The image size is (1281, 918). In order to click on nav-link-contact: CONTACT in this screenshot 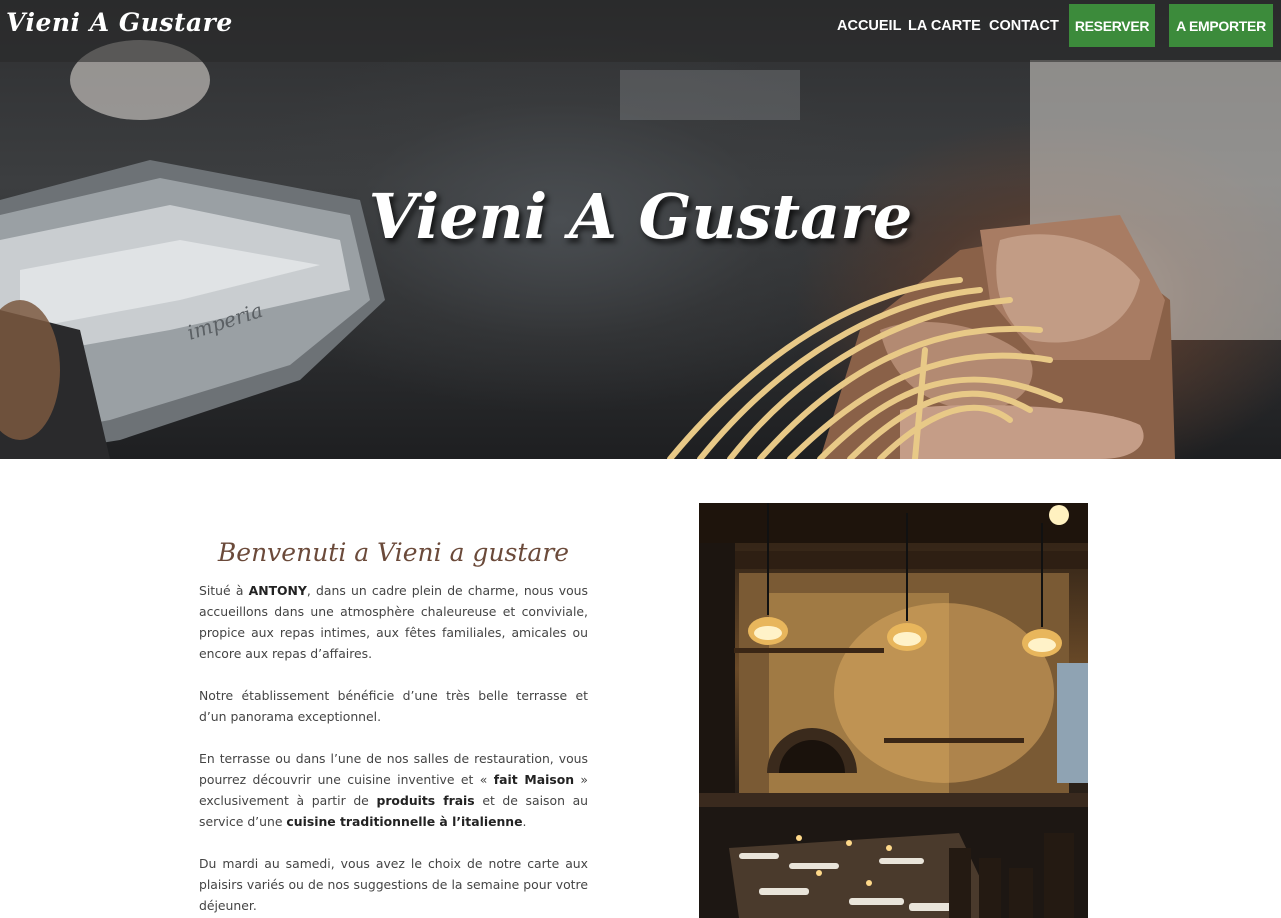, I will do `click(1024, 26)`.